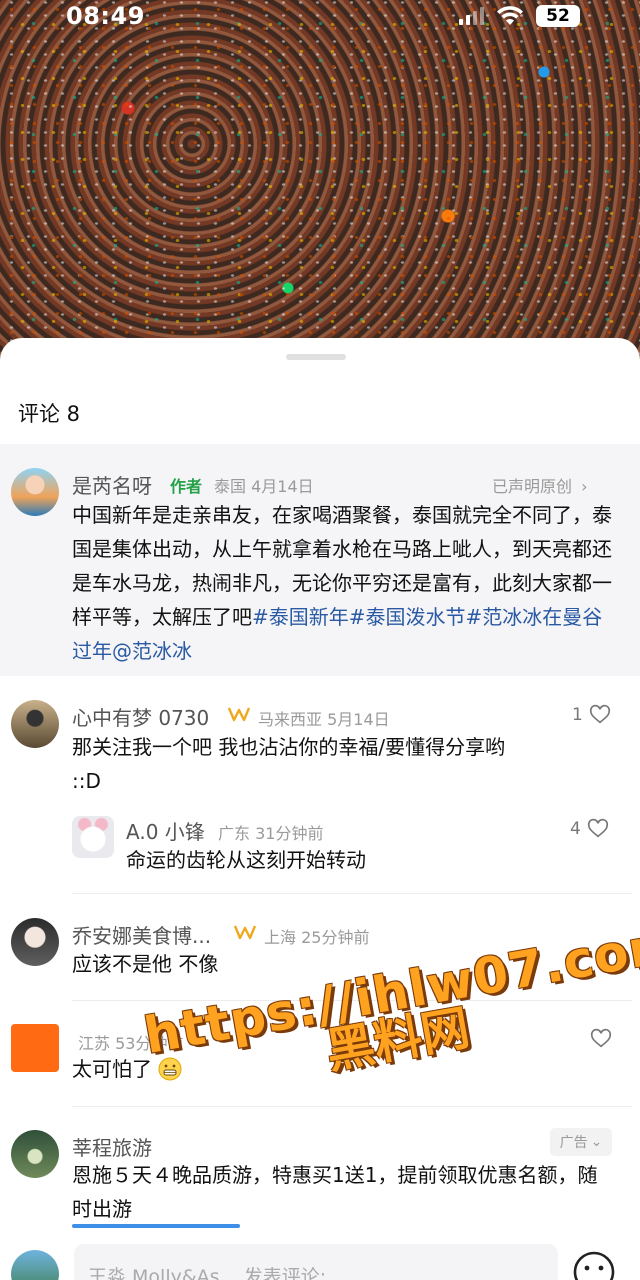 The height and width of the screenshot is (1280, 640). I want to click on like-count: 1, so click(577, 715).